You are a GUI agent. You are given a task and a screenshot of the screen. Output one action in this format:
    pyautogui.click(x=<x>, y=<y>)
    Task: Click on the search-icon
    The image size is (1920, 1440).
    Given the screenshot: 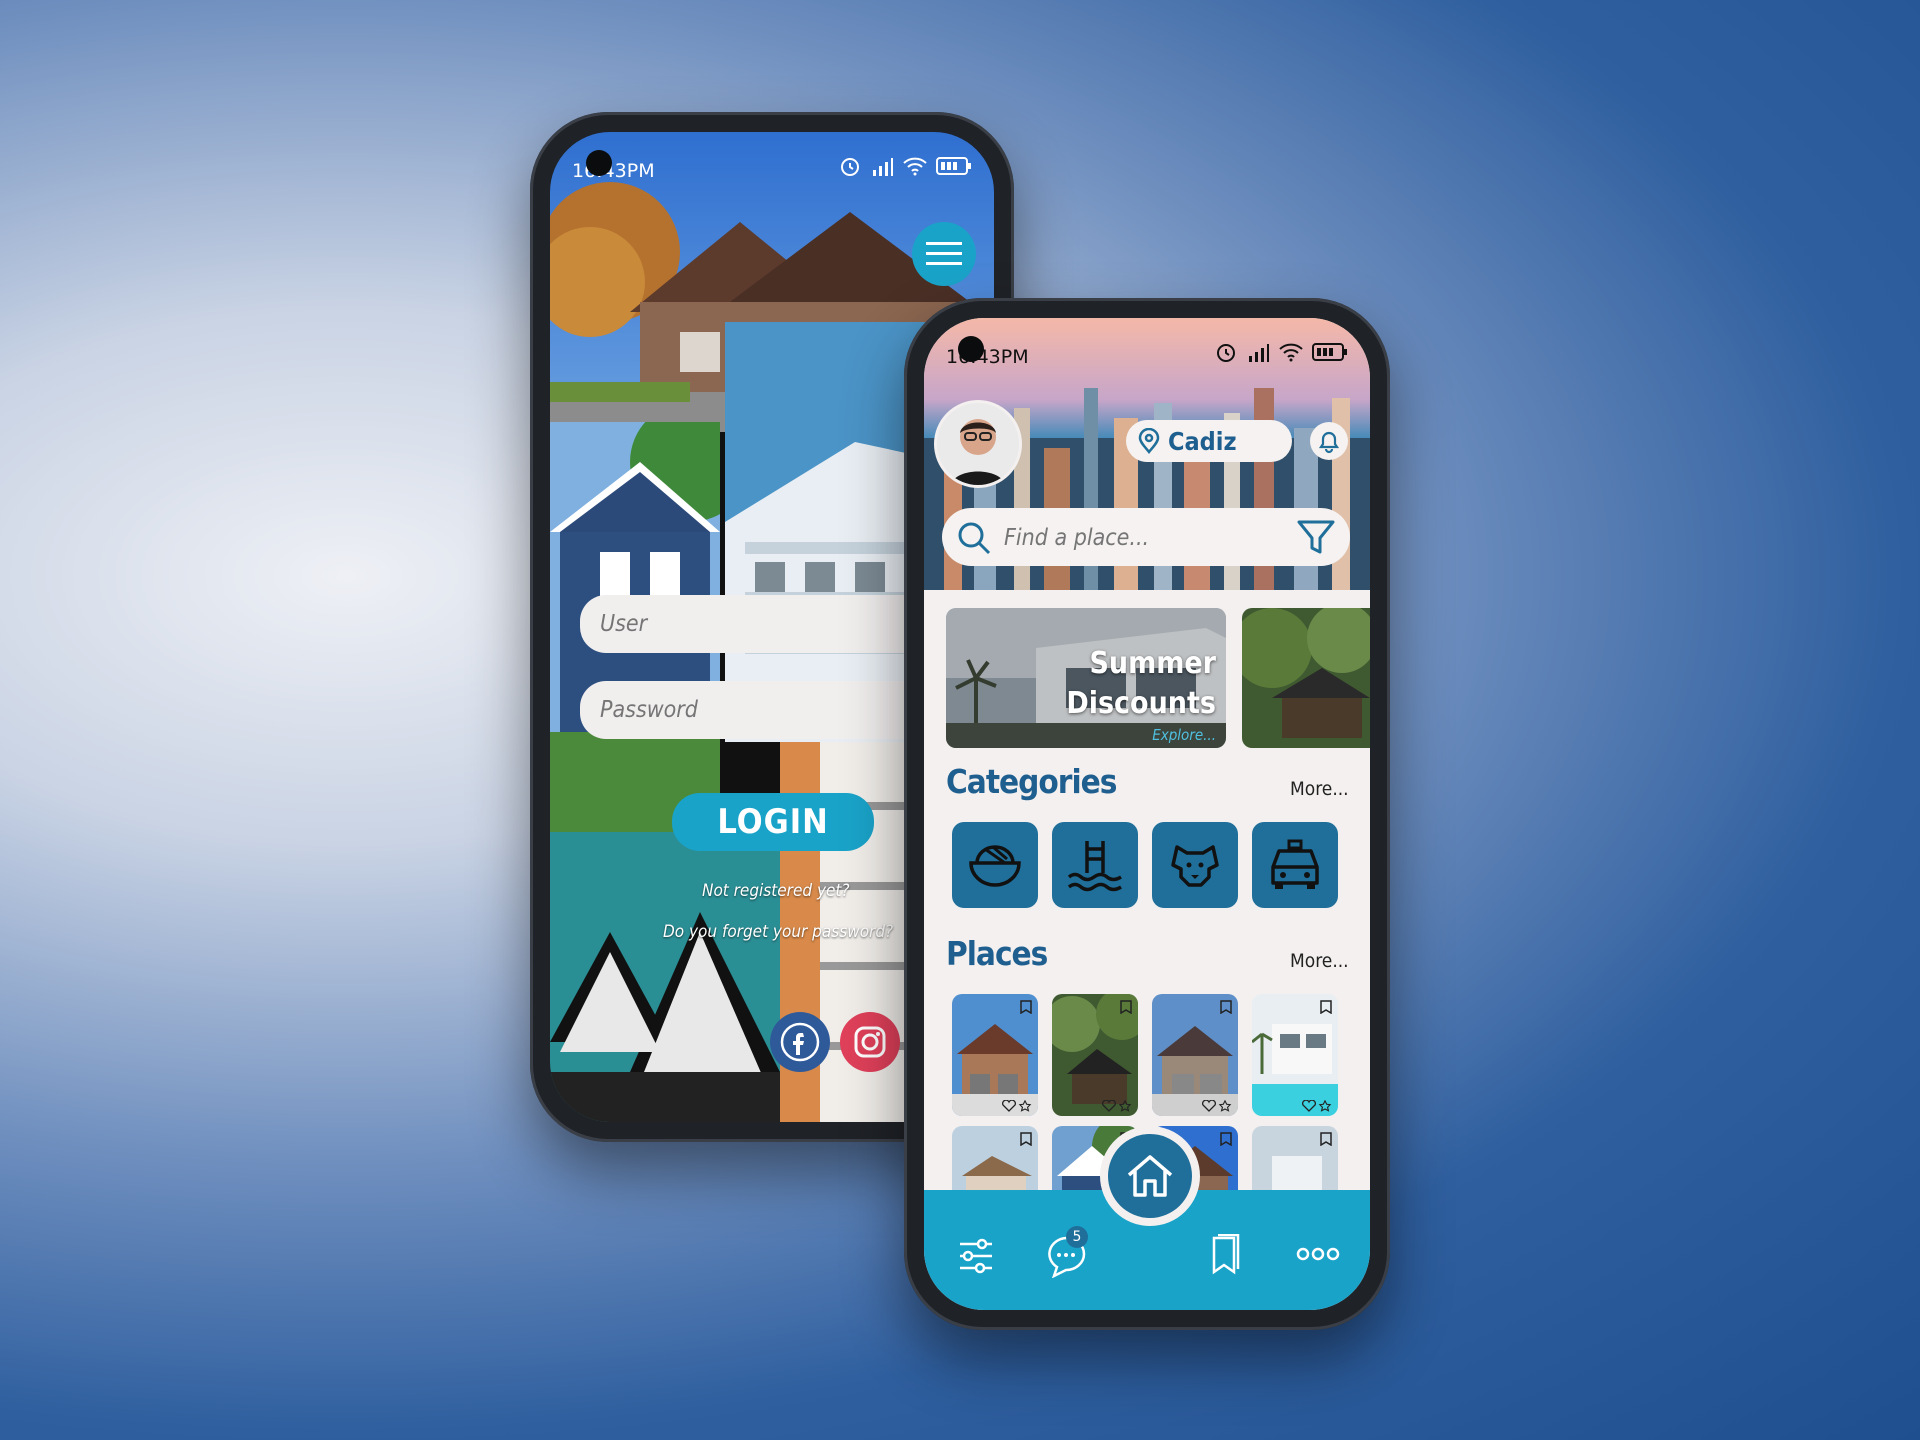 What is the action you would take?
    pyautogui.click(x=974, y=538)
    